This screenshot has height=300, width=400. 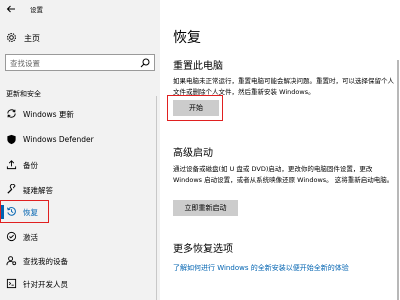 What do you see at coordinates (48, 114) in the screenshot?
I see `sidebar-item-label: Windows 更新` at bounding box center [48, 114].